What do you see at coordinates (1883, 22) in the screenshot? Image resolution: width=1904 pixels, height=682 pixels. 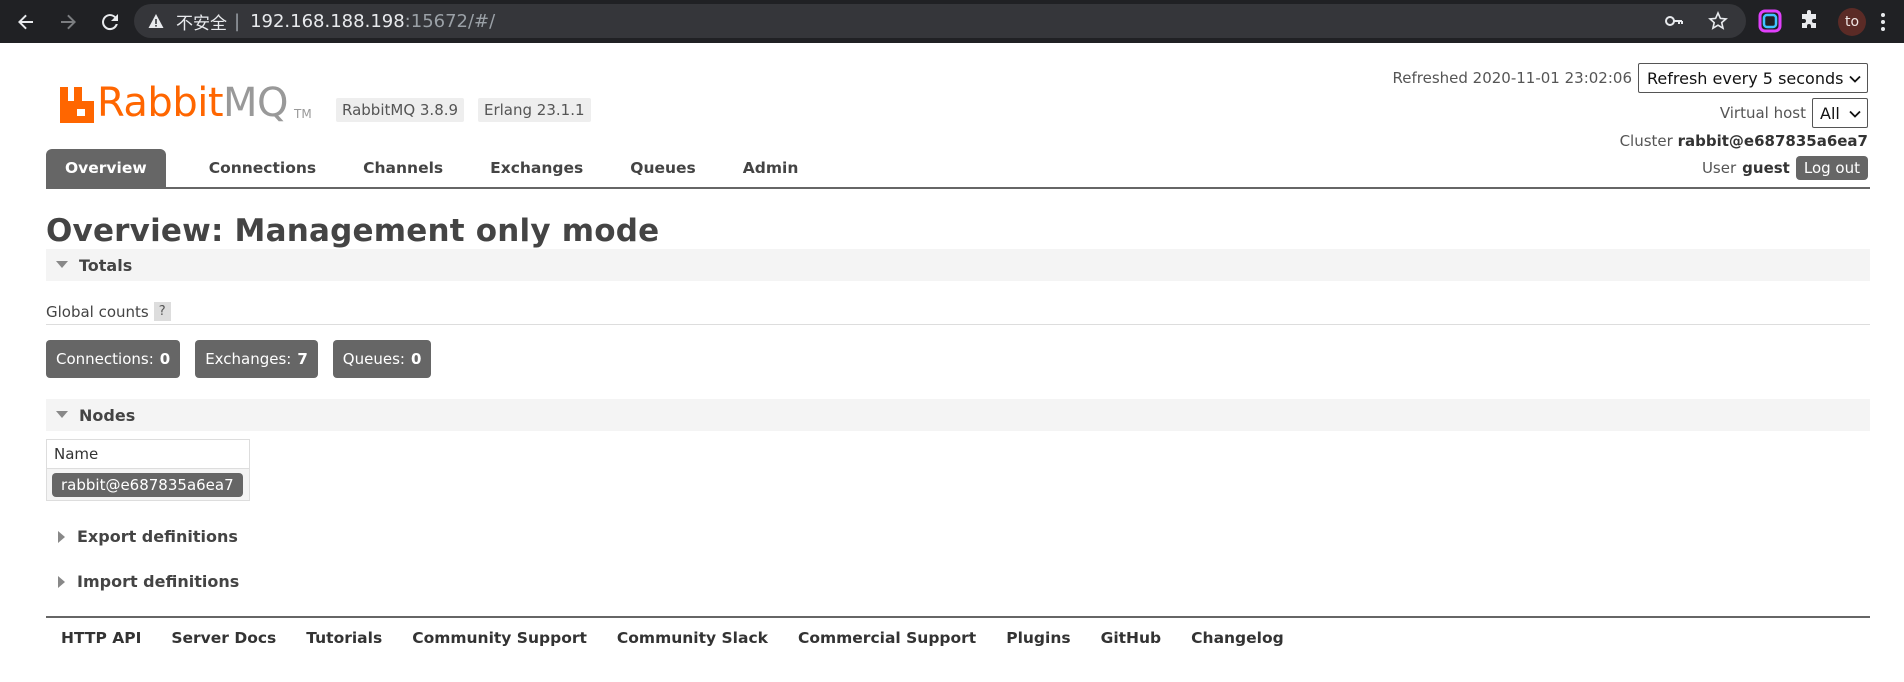 I see `more-menu-icon` at bounding box center [1883, 22].